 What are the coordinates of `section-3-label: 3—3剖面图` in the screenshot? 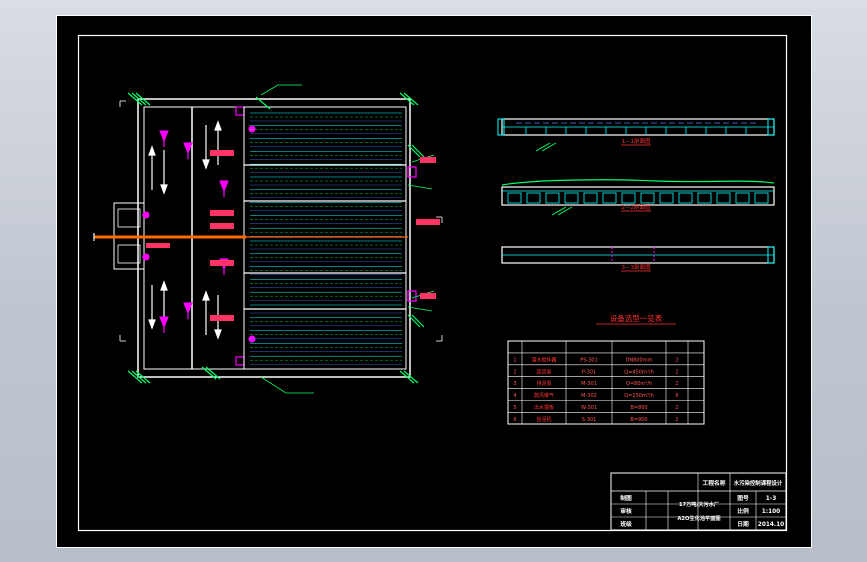 It's located at (636, 267).